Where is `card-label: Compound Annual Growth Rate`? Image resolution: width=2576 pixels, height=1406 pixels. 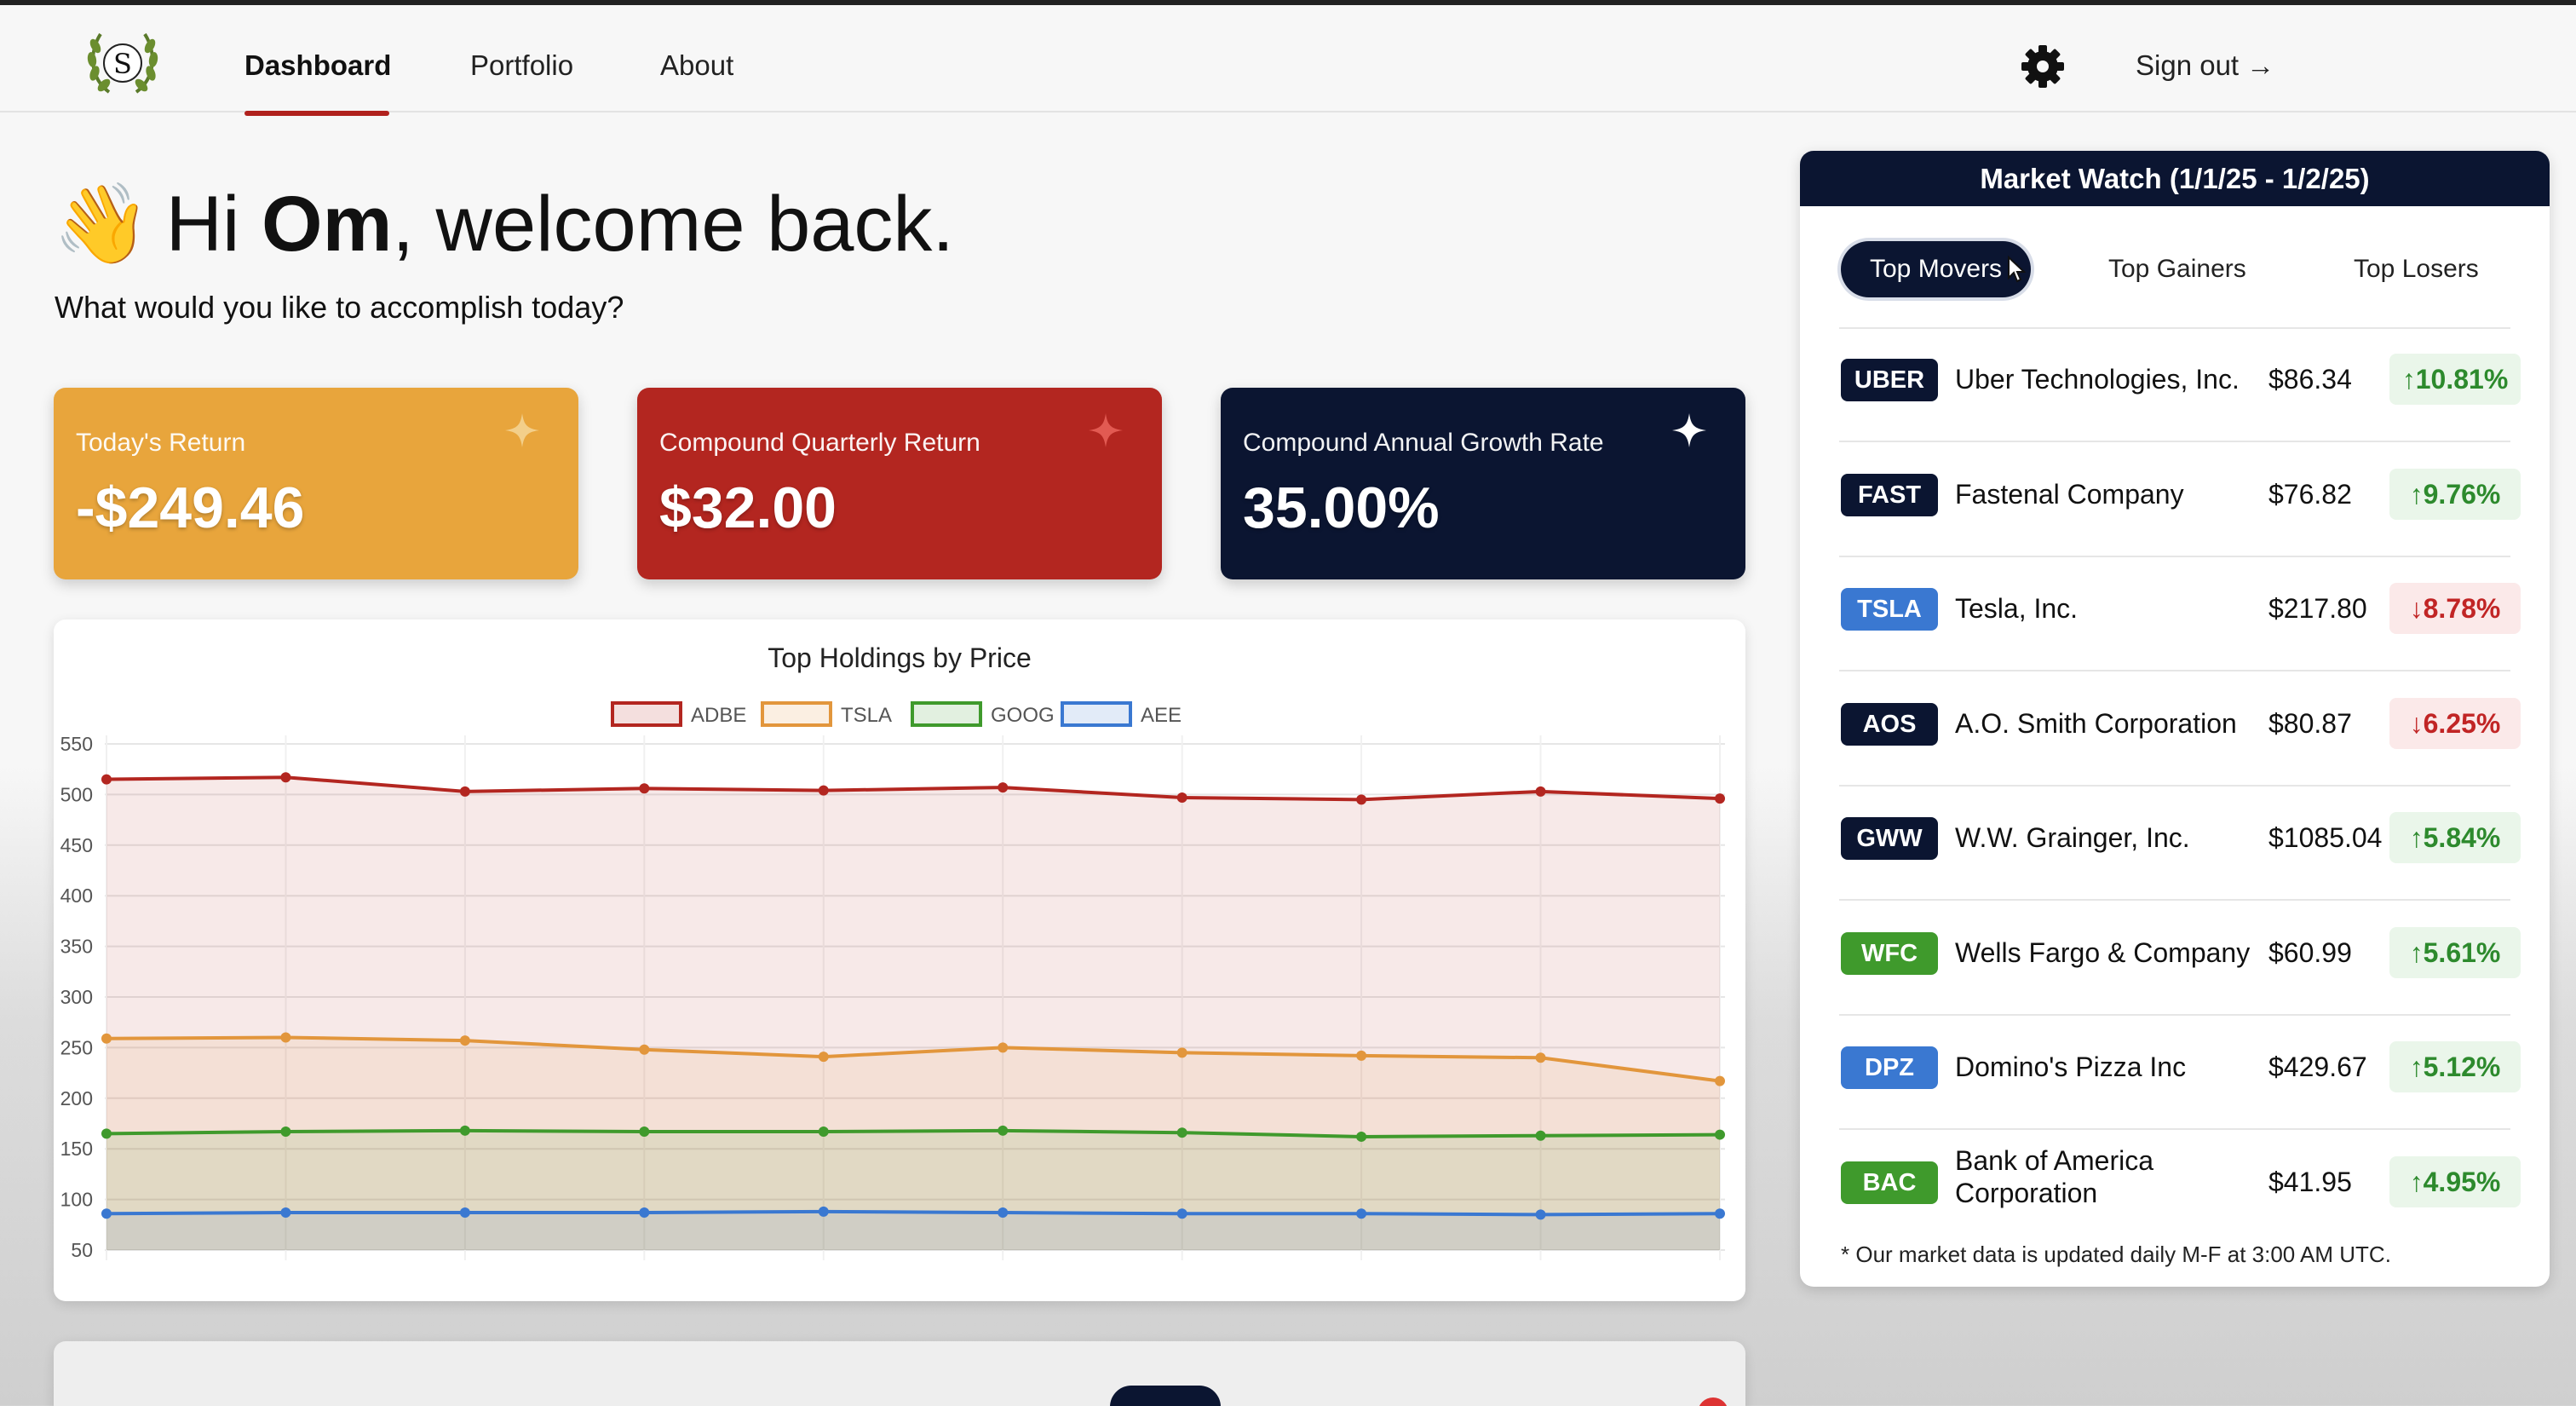
card-label: Compound Annual Growth Rate is located at coordinates (1424, 443).